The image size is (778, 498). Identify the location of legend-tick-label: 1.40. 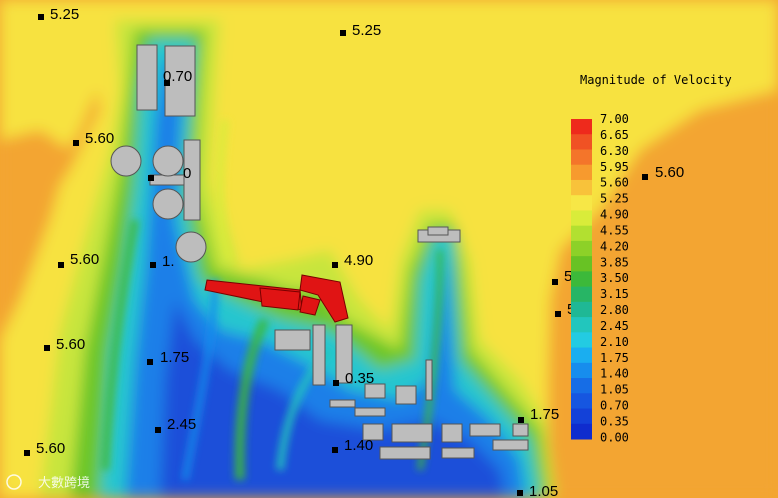
(614, 374).